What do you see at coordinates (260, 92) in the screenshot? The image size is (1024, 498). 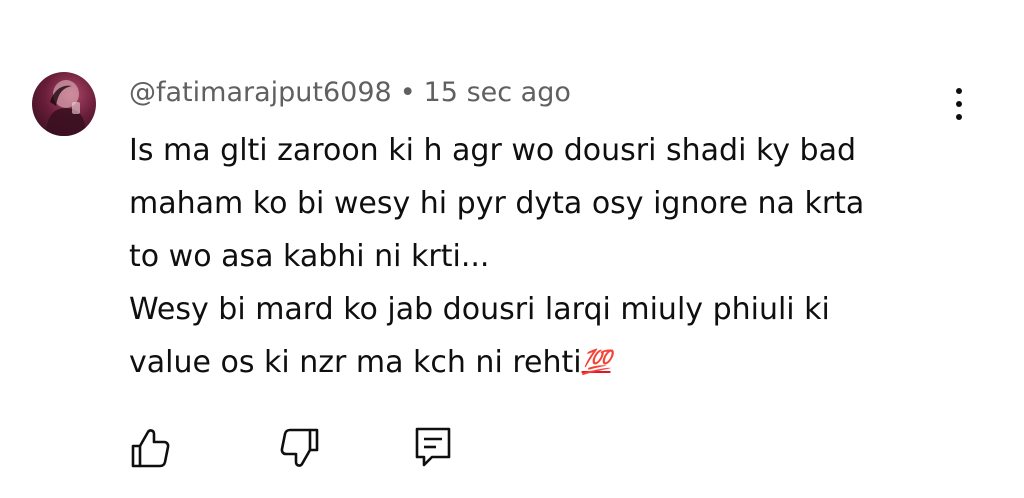 I see `author-name: @fatimarajput6098` at bounding box center [260, 92].